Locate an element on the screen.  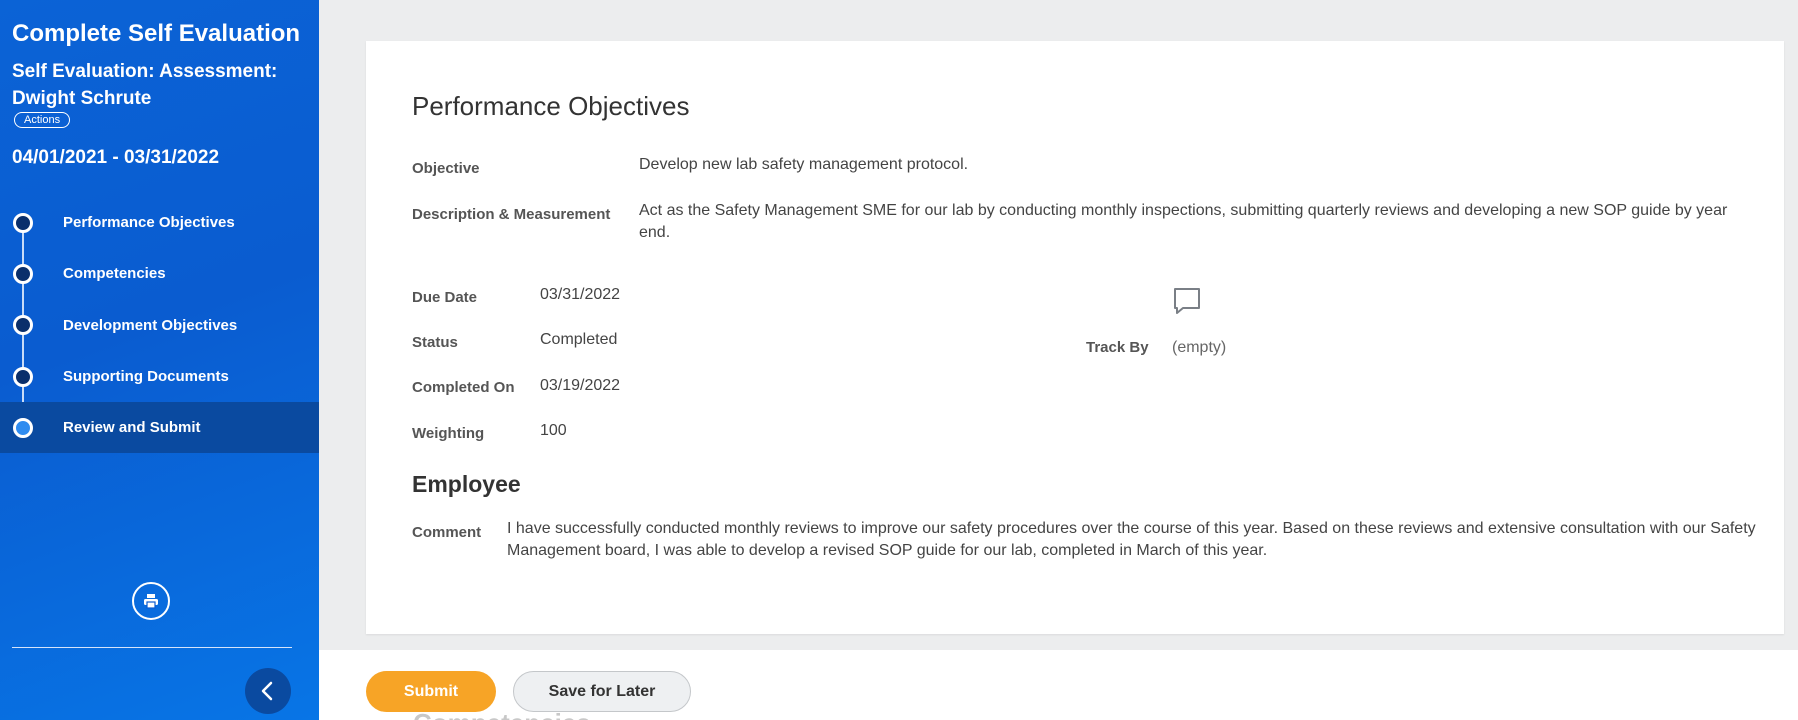
objective-label: Objective is located at coordinates (446, 168).